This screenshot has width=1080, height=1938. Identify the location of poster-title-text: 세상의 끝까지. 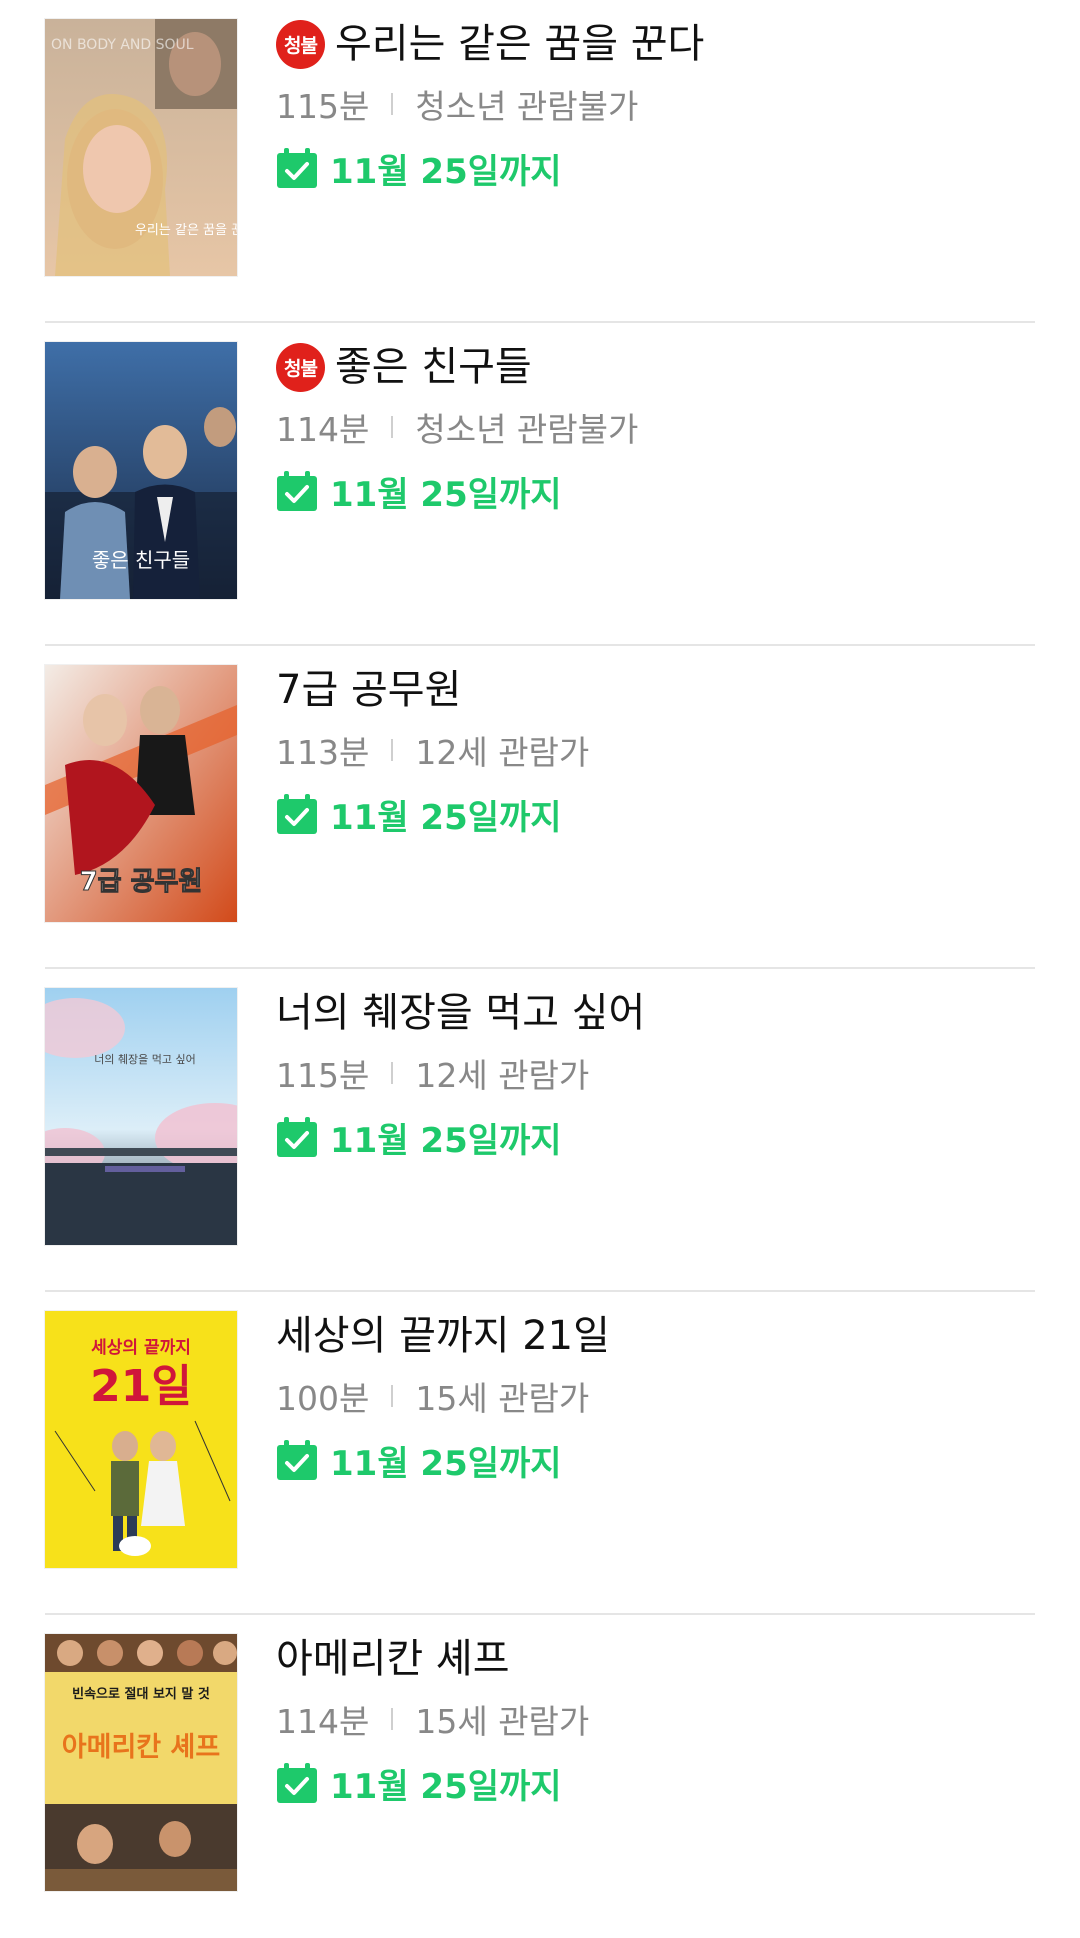
(141, 1348).